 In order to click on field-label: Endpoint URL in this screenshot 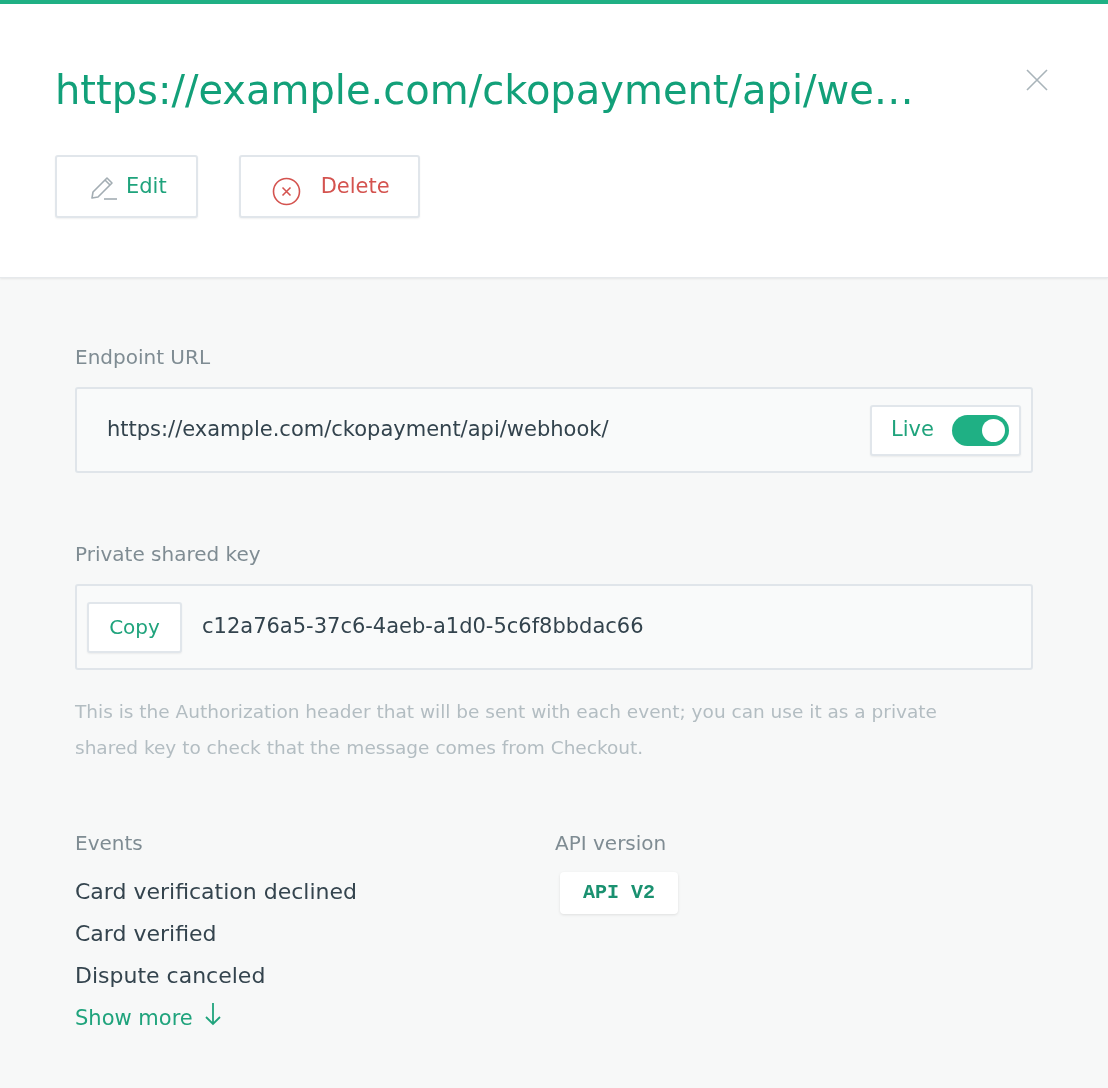, I will do `click(143, 357)`.